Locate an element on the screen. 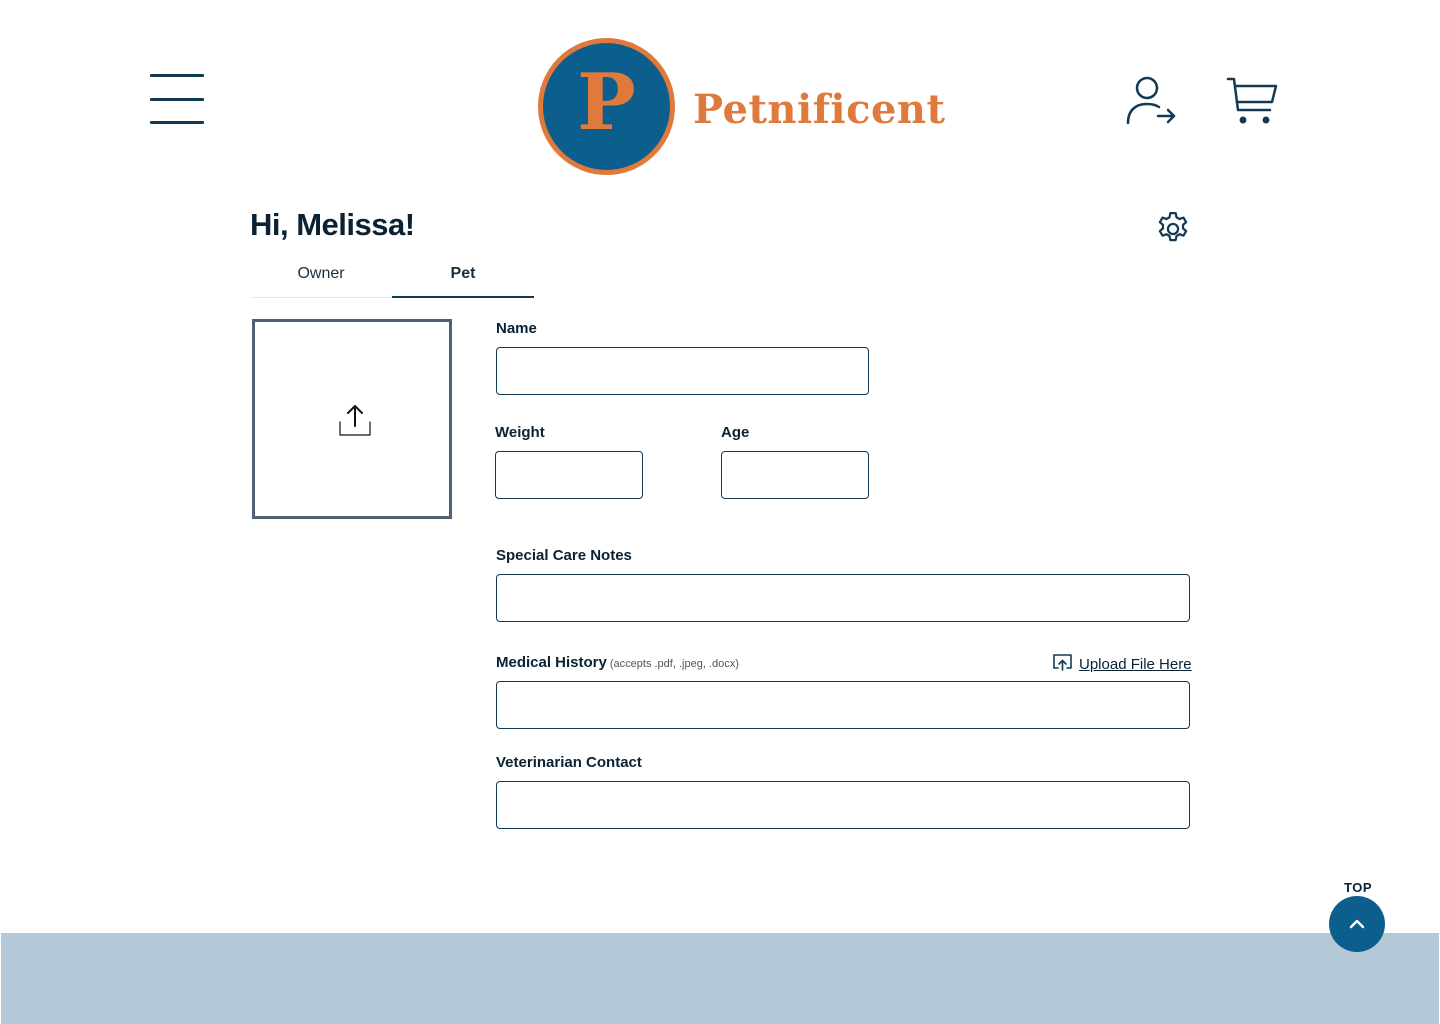 Image resolution: width=1440 pixels, height=1024 pixels. name-label: Name is located at coordinates (516, 328).